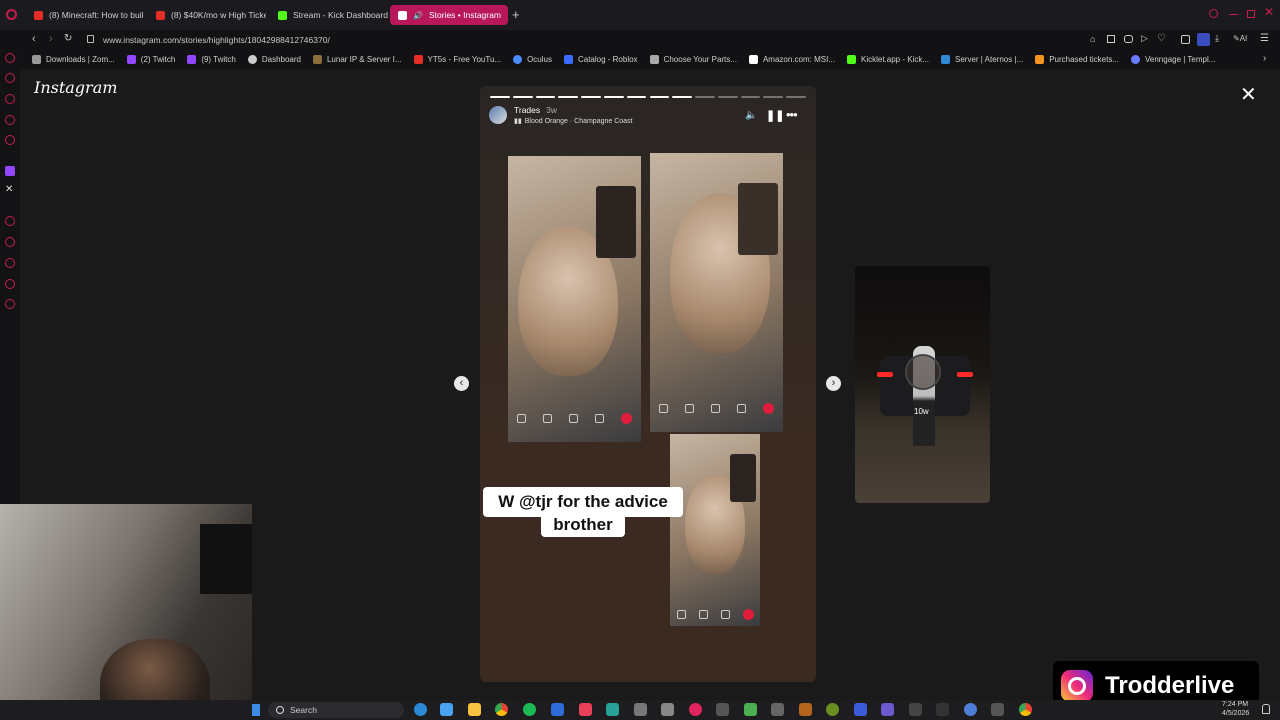 This screenshot has width=1280, height=720. Describe the element at coordinates (211, 59) in the screenshot. I see `bookmark-twitch-9: (9) Twitch` at that location.